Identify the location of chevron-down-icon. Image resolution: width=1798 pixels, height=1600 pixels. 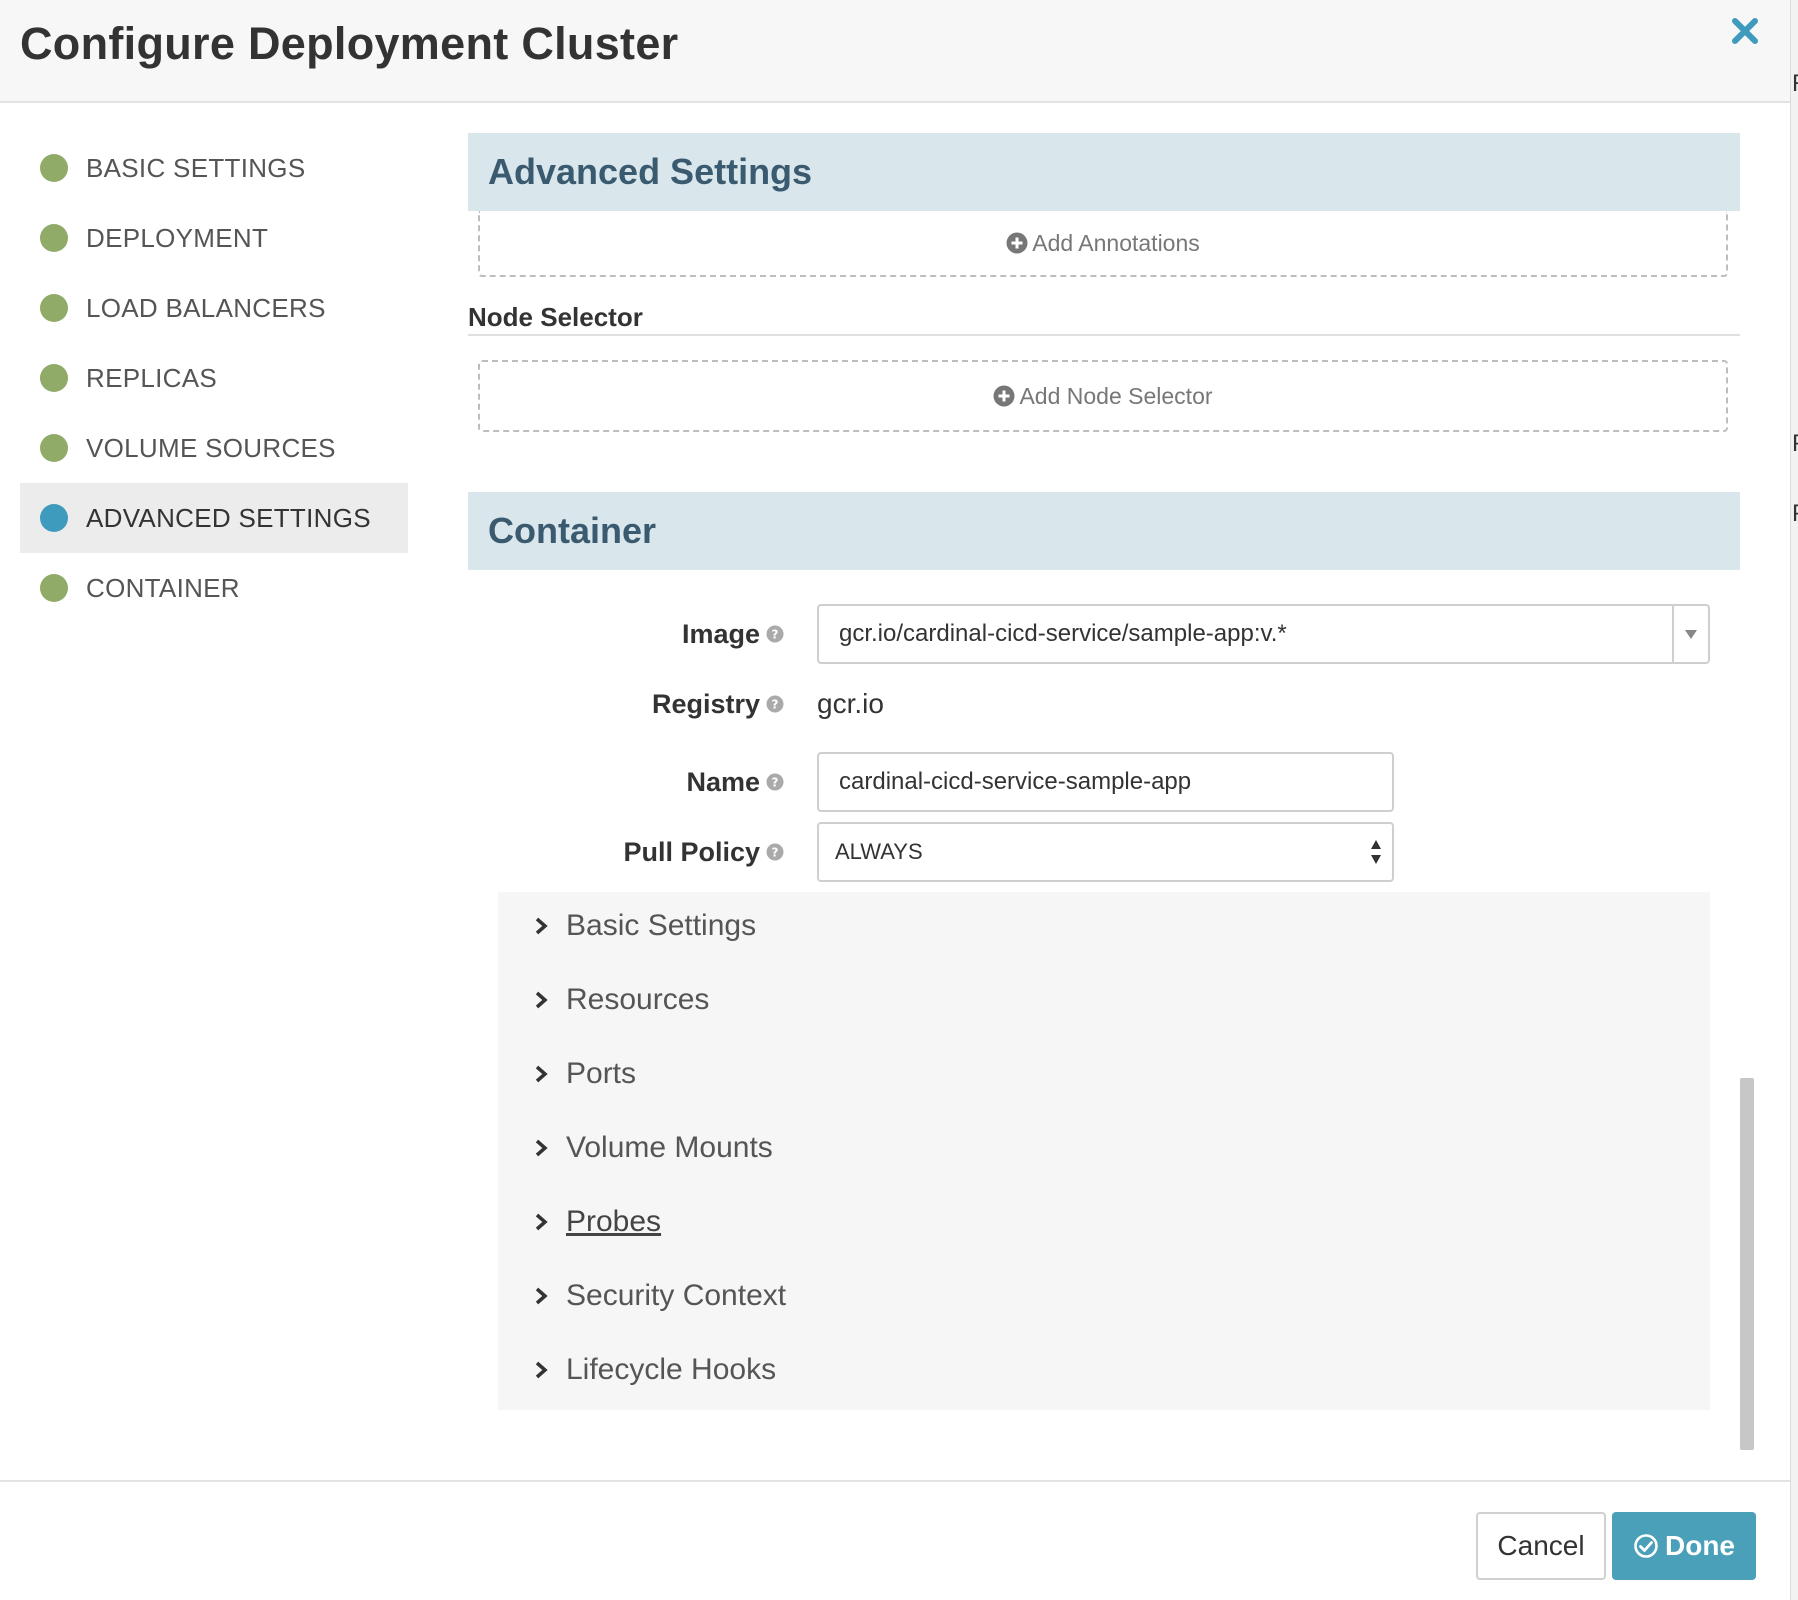
(1690, 634).